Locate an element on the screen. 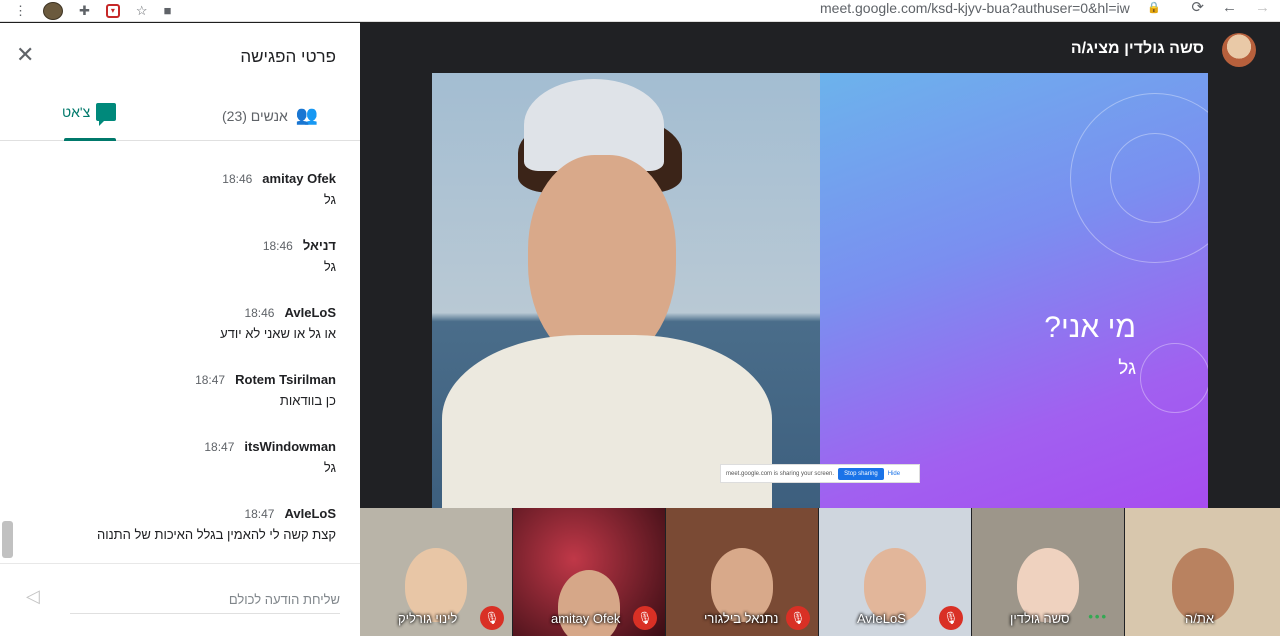  presenter-avatar is located at coordinates (1239, 50).